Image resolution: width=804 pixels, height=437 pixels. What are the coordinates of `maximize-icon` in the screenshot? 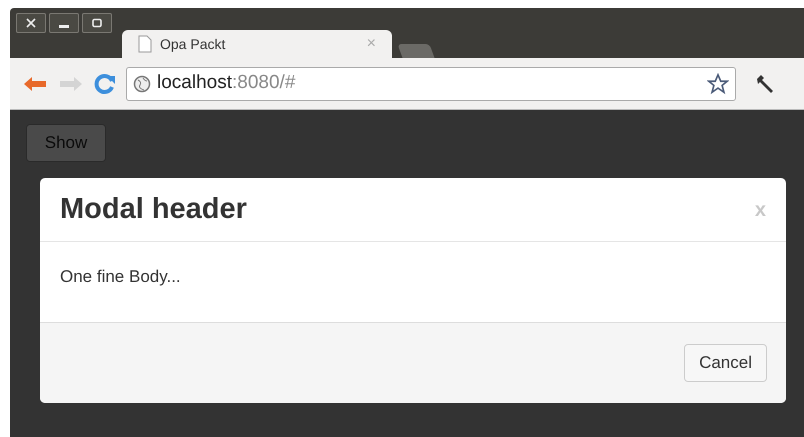 It's located at (97, 23).